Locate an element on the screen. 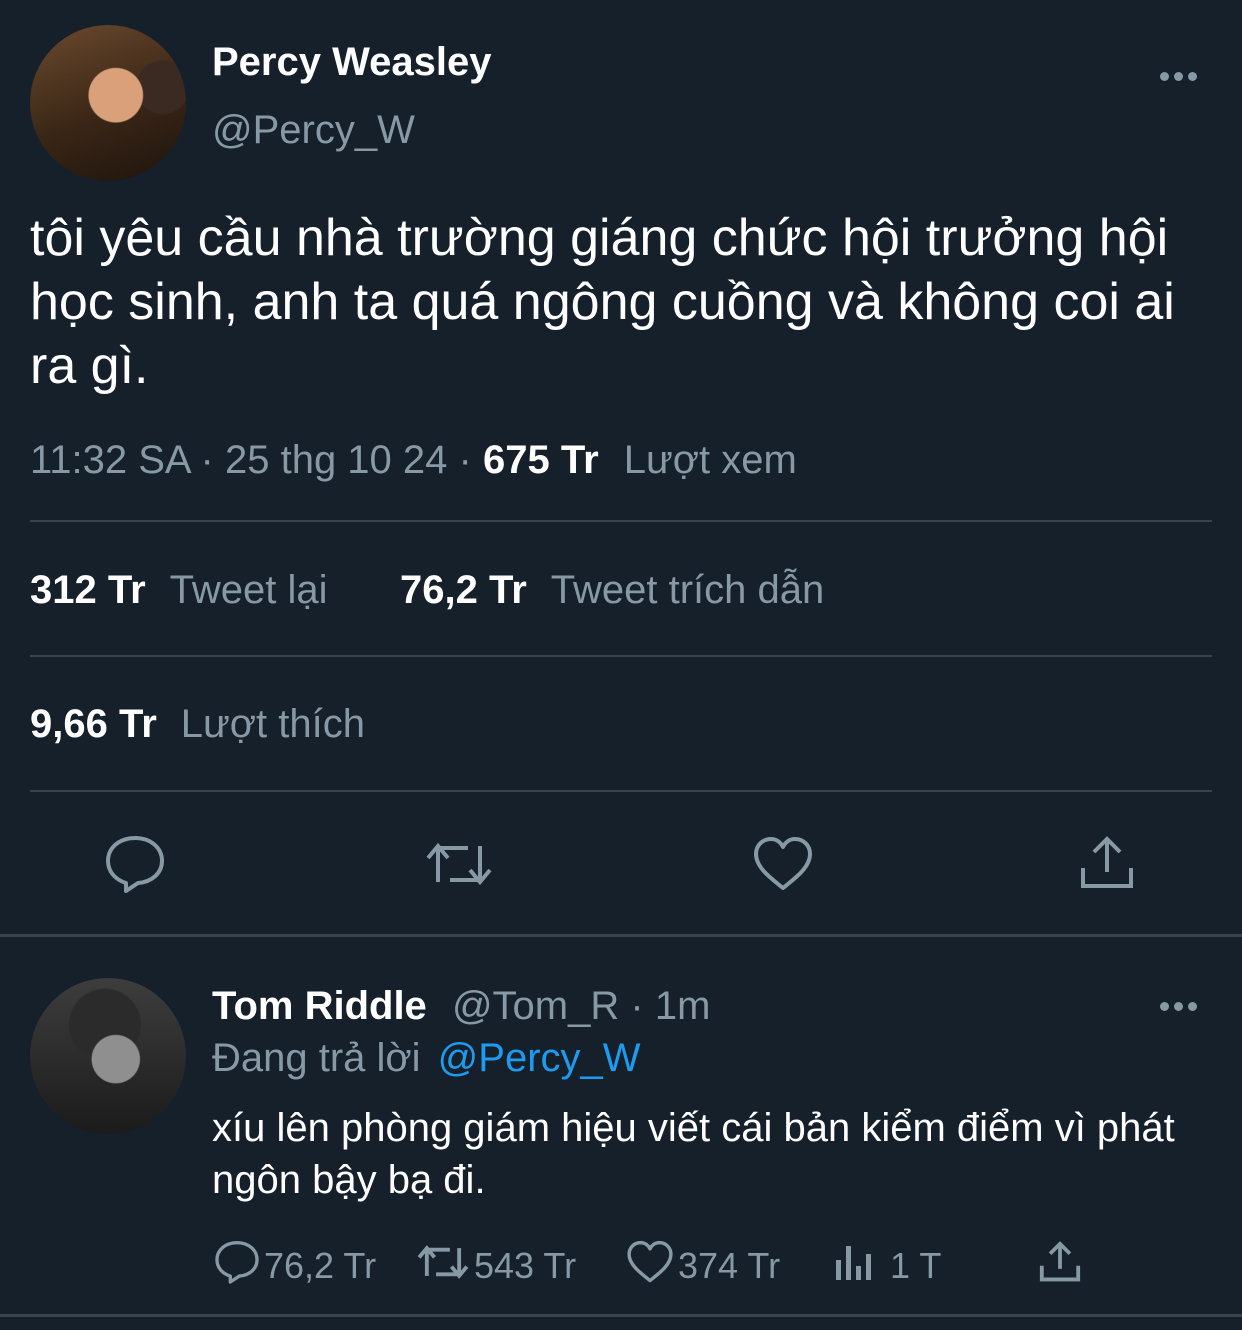 The width and height of the screenshot is (1242, 1330). retweets-label: Tweet lại is located at coordinates (248, 590).